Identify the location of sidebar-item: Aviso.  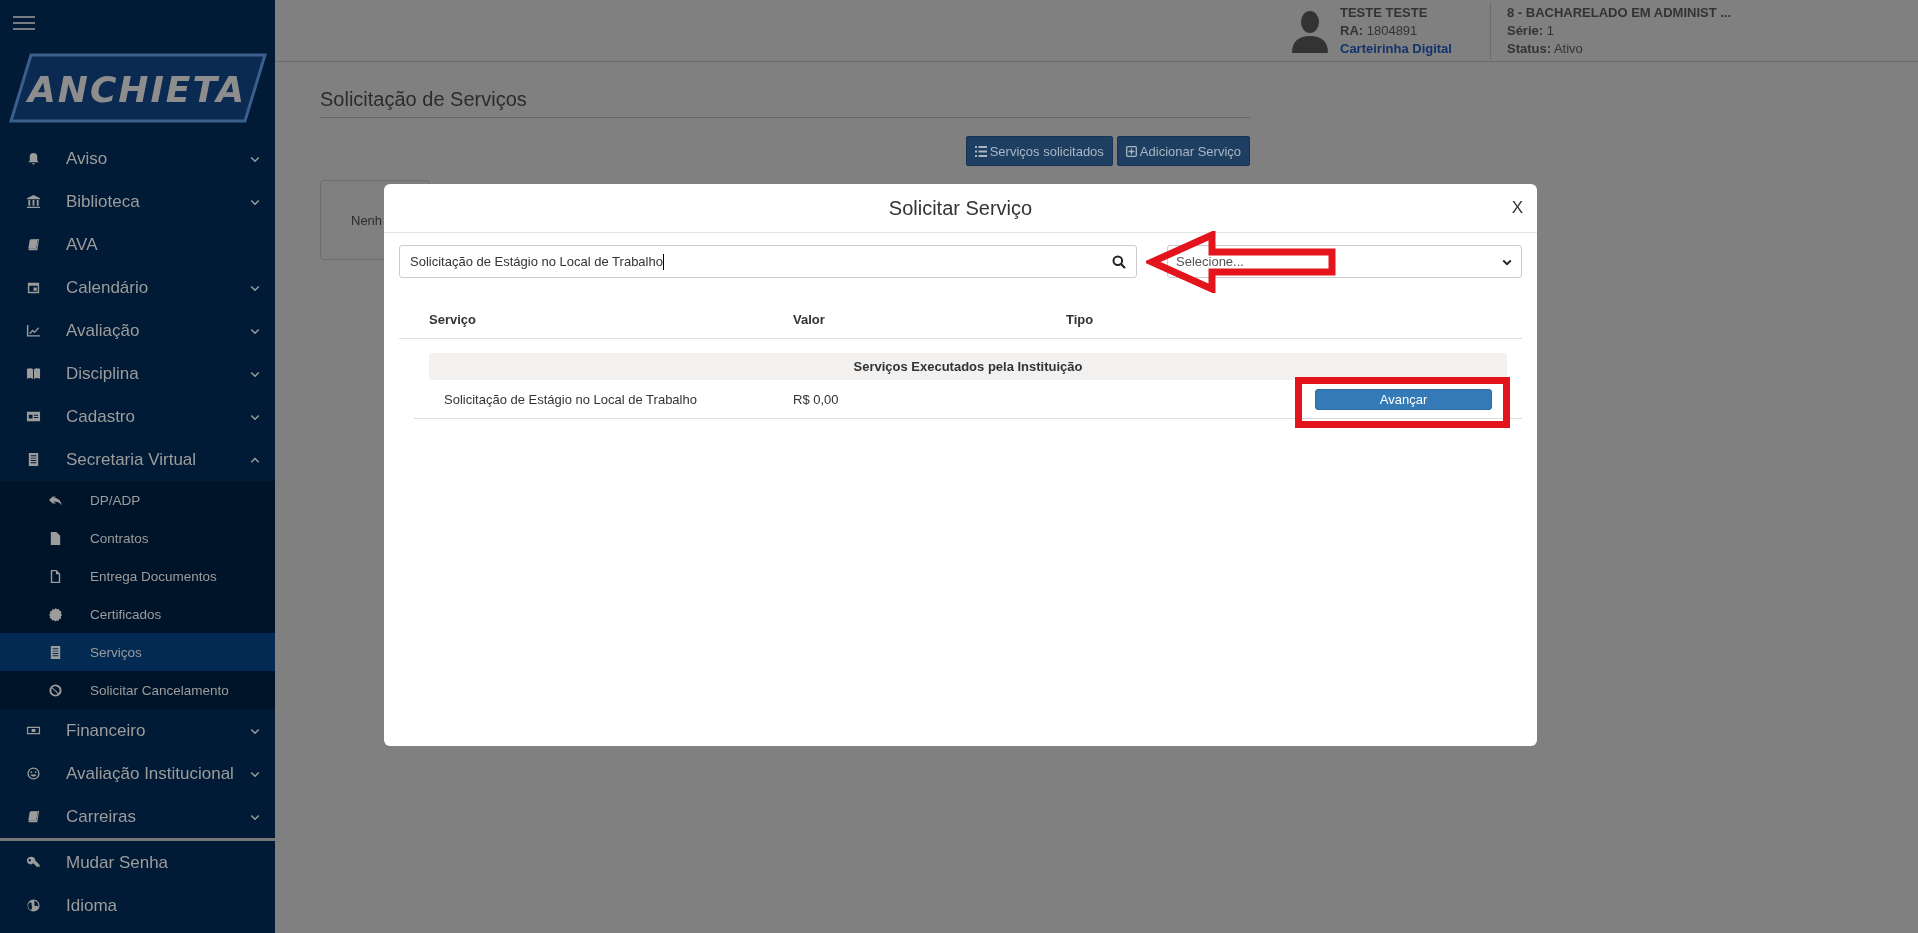
(137, 158).